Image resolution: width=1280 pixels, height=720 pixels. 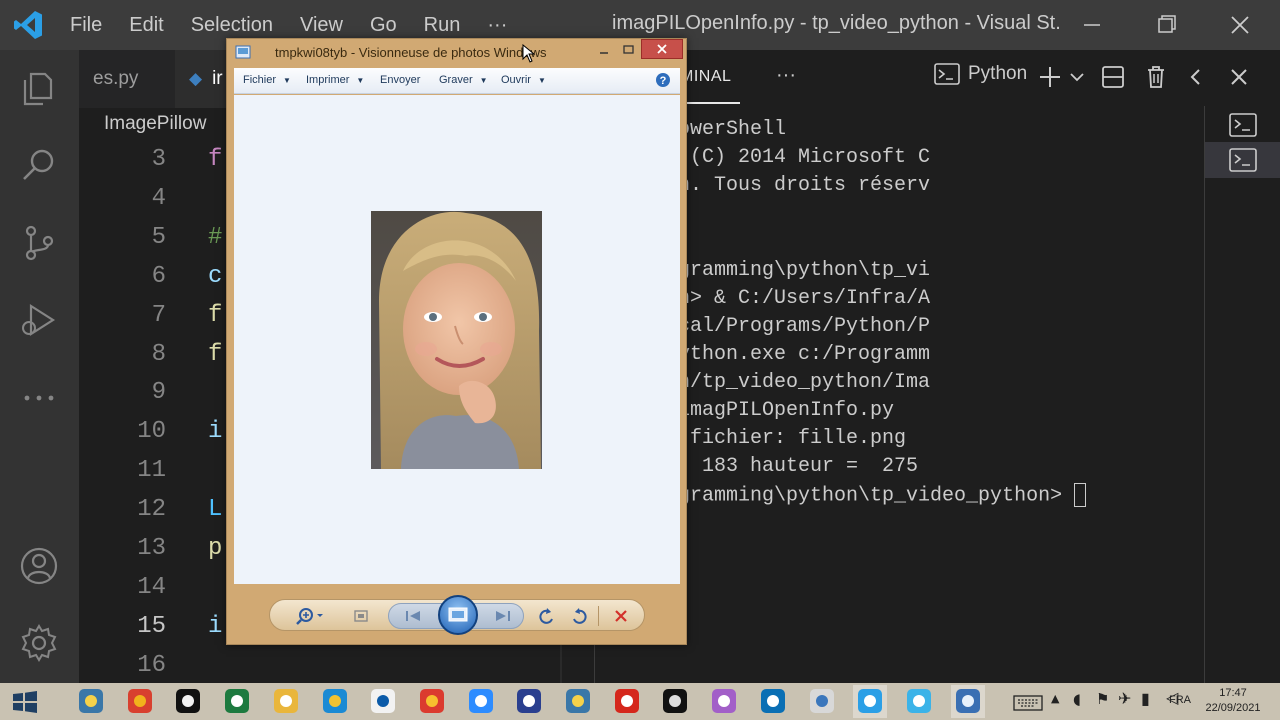 I want to click on viewer-menu-graver: Graver ▼, so click(x=463, y=80).